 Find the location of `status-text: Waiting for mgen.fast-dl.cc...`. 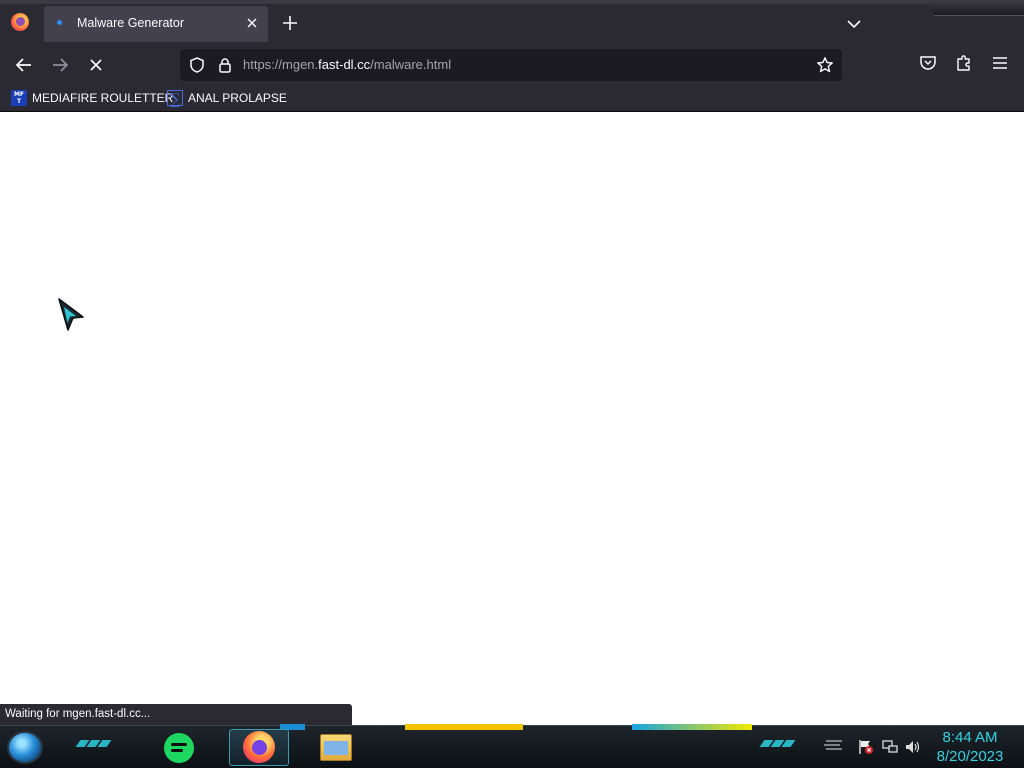

status-text: Waiting for mgen.fast-dl.cc... is located at coordinates (78, 714).